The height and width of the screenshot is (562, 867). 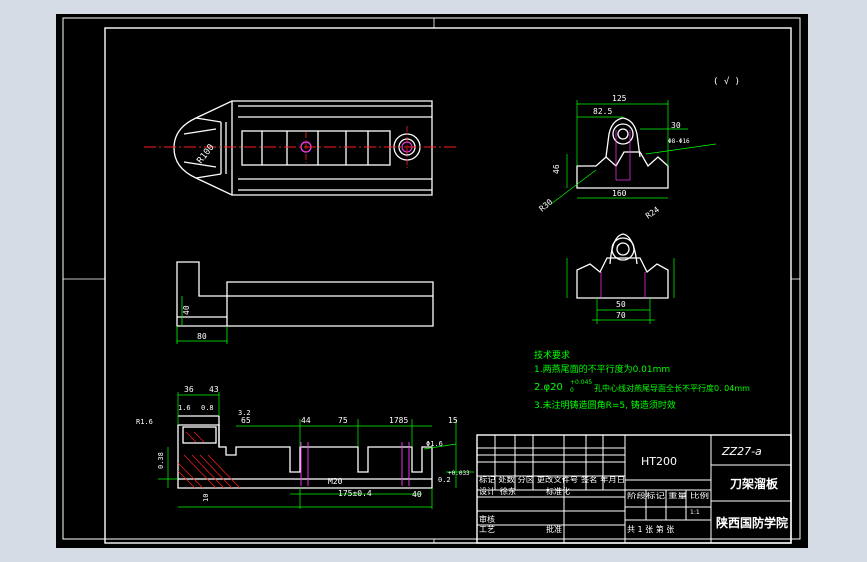 What do you see at coordinates (508, 491) in the screenshot?
I see `designer-name: 徐东` at bounding box center [508, 491].